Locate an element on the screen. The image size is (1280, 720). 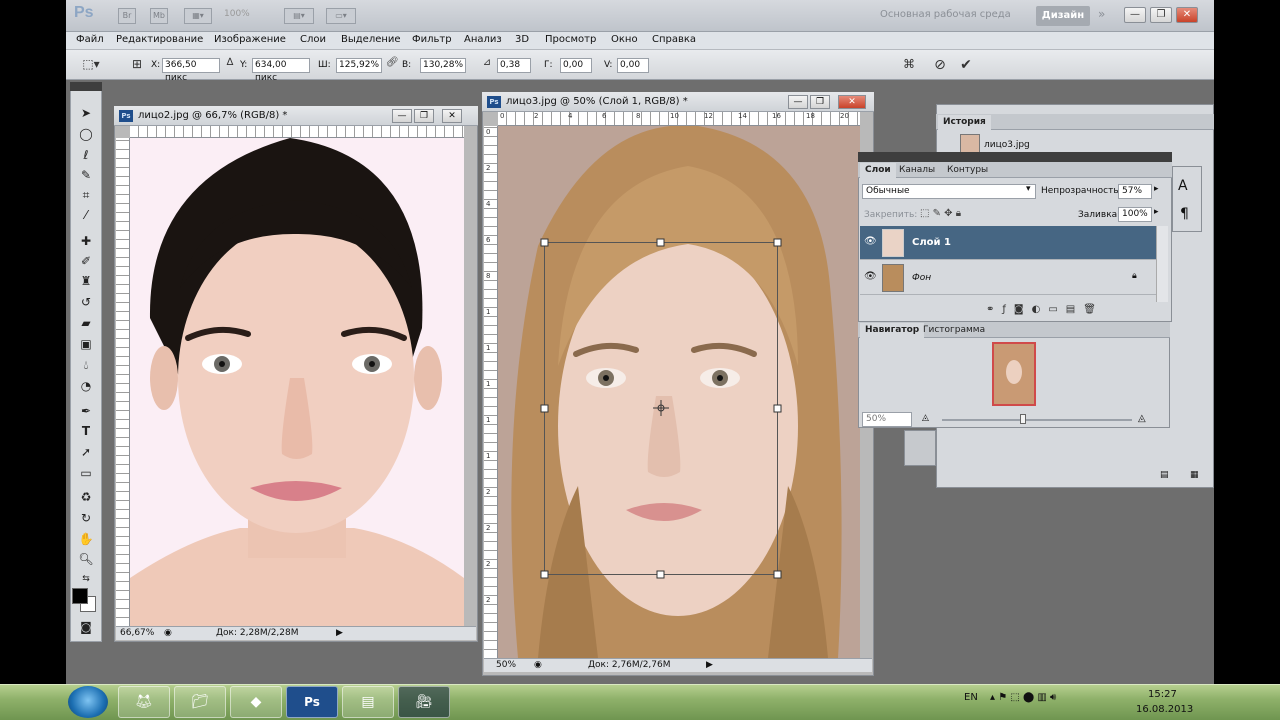
reference-point-icon: ⊞ is located at coordinates (137, 66).